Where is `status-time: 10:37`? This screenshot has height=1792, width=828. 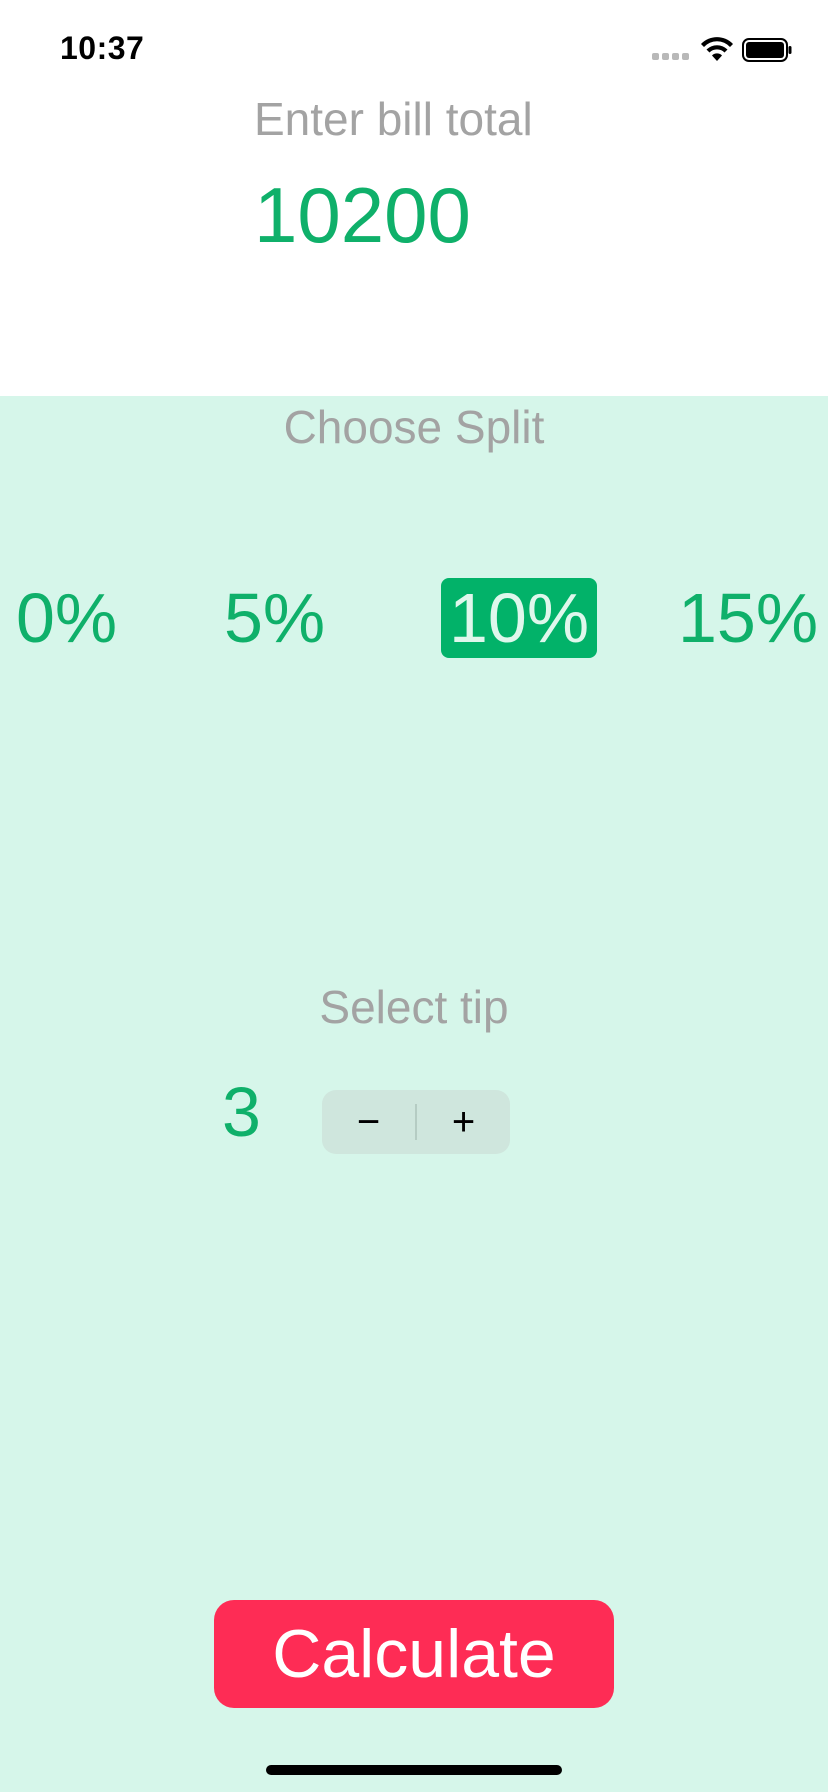 status-time: 10:37 is located at coordinates (102, 48).